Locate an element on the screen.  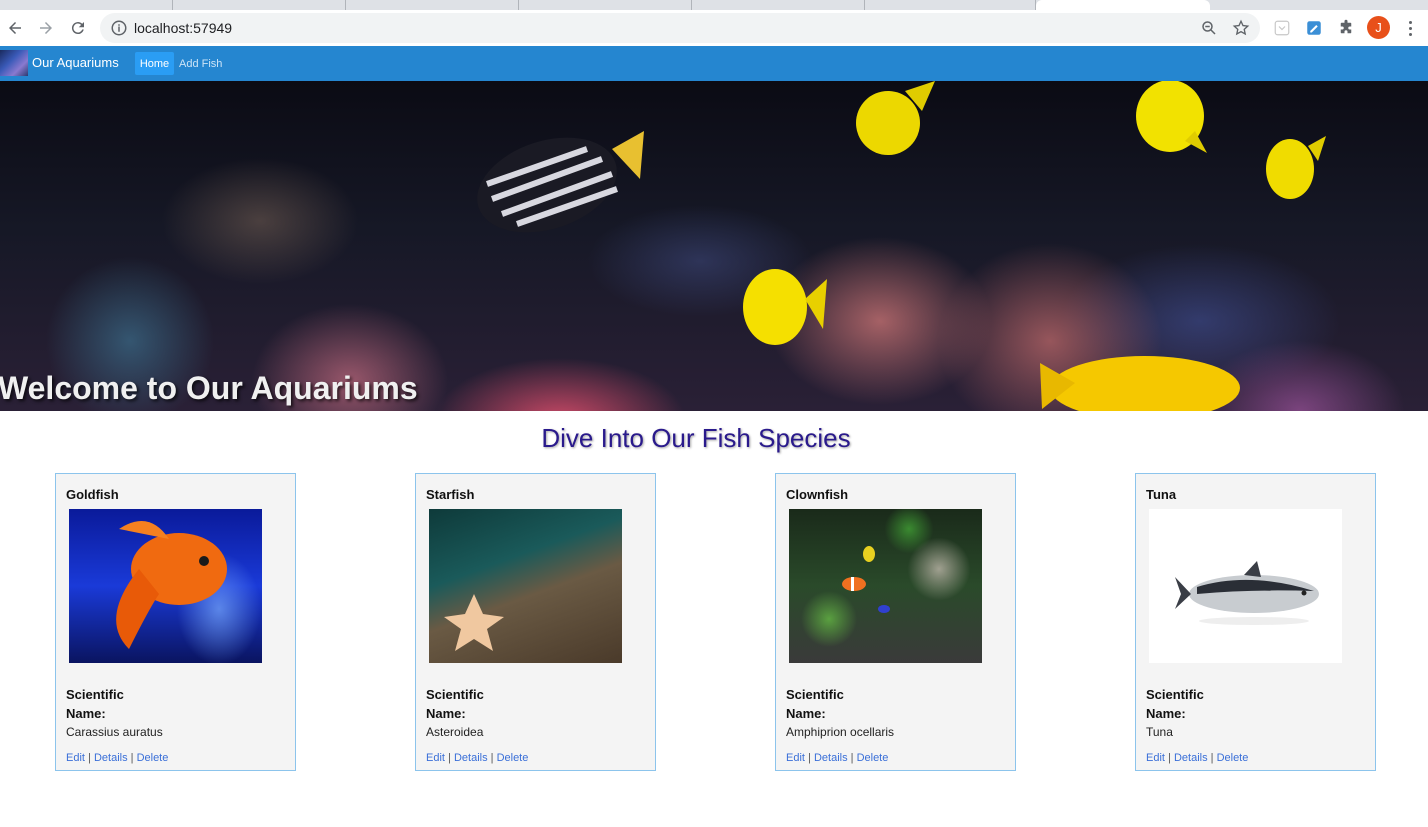
site-navbar: Our Aquariums Home Add Fish is located at coordinates (714, 63).